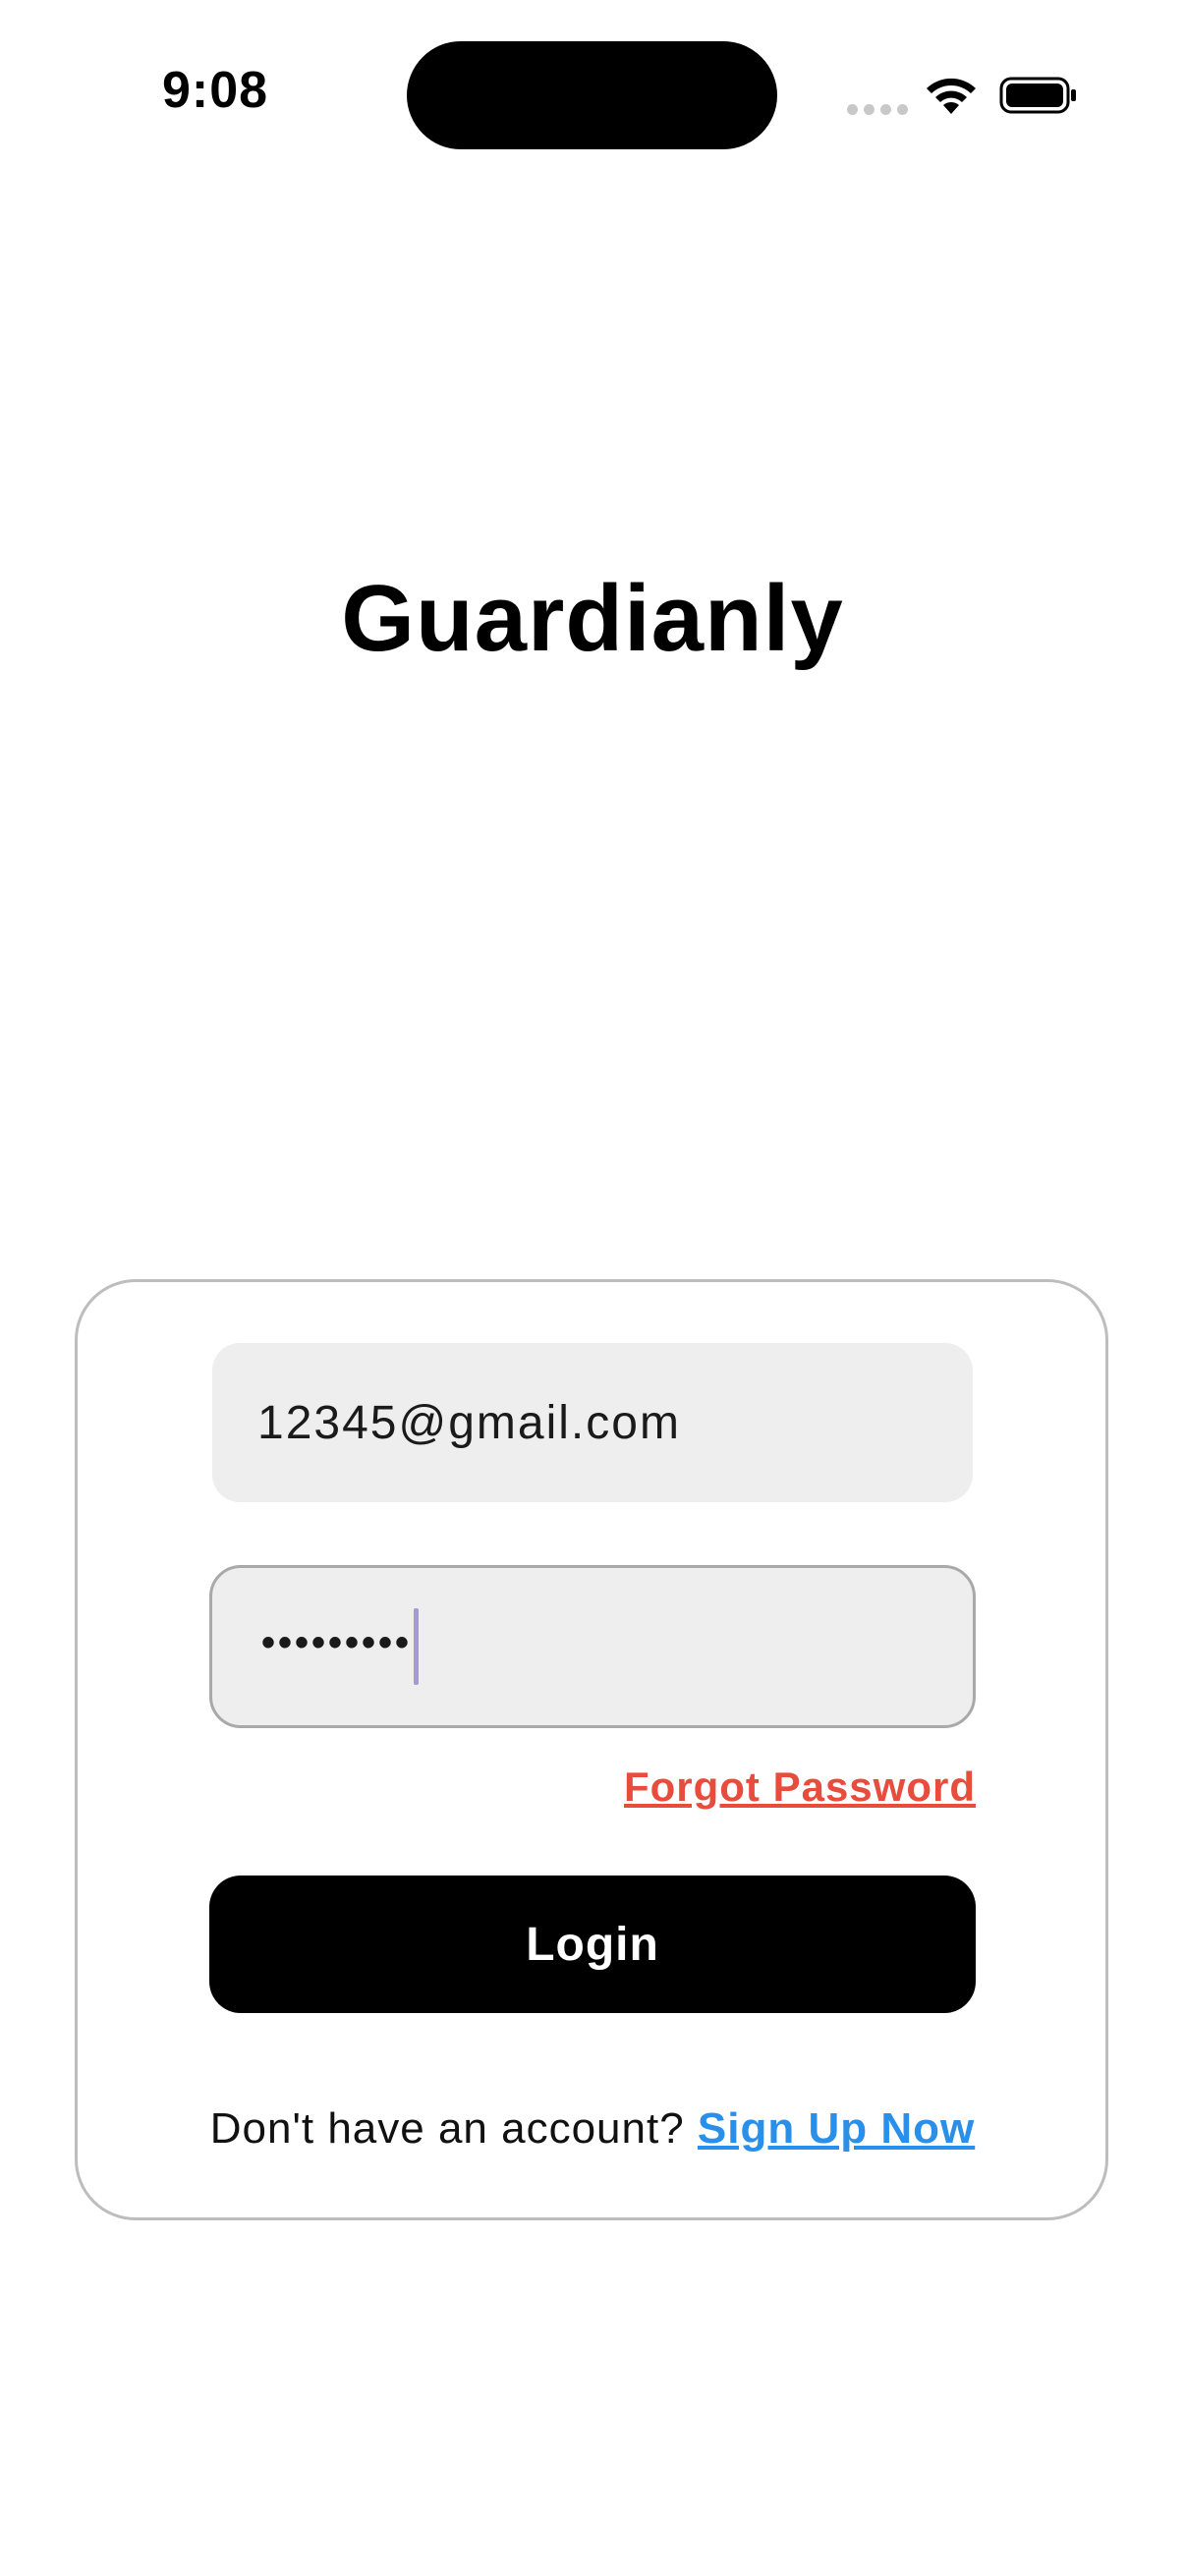 The height and width of the screenshot is (2576, 1185). I want to click on email-field: 12345@gmail.com, so click(592, 1422).